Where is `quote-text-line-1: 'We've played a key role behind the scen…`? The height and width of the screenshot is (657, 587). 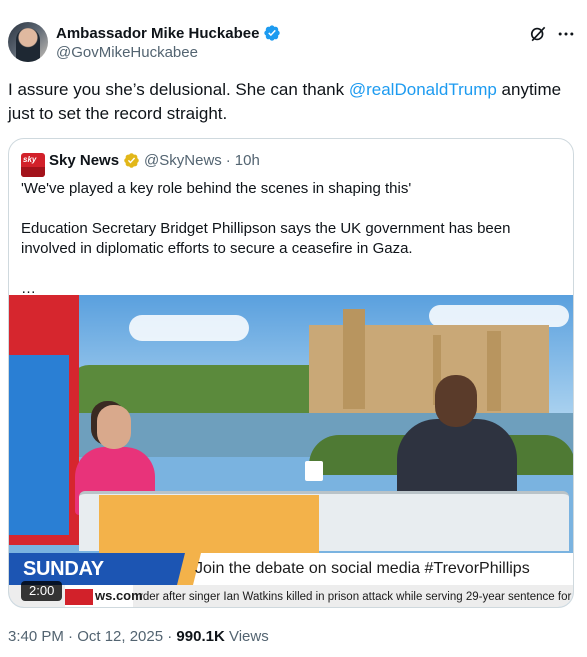 quote-text-line-1: 'We've played a key role behind the scen… is located at coordinates (216, 188).